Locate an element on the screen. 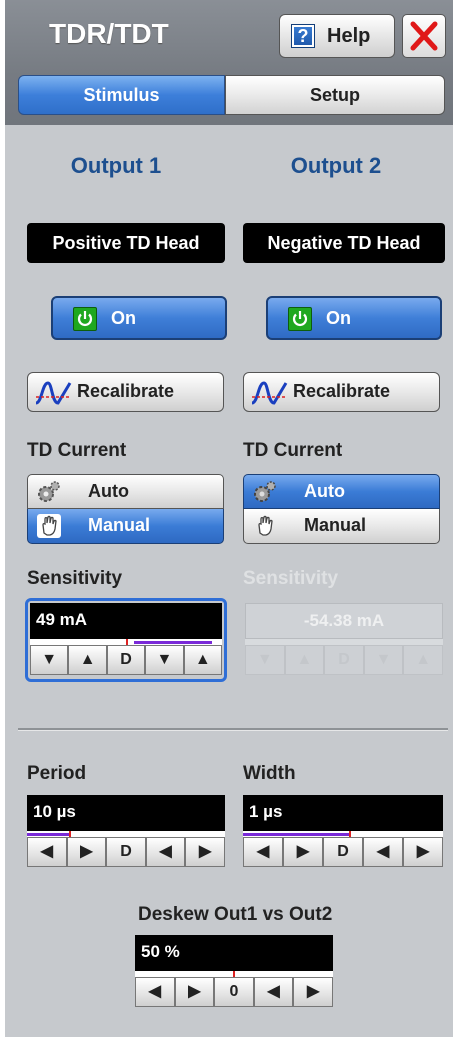 The image size is (458, 1037). width-label: Width is located at coordinates (269, 773).